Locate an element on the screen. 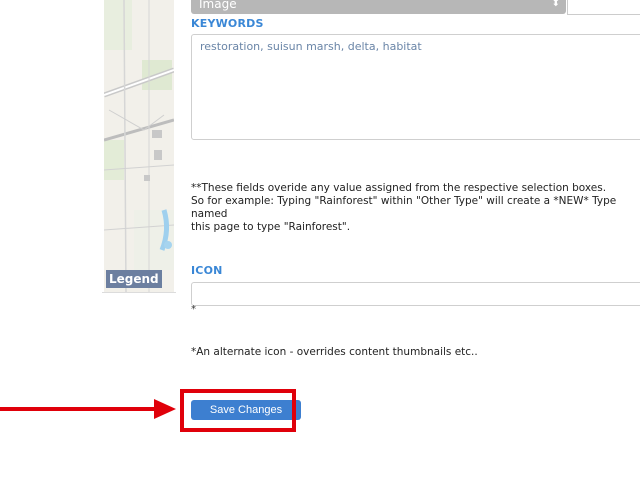 The width and height of the screenshot is (640, 480). map-graphic is located at coordinates (139, 146).